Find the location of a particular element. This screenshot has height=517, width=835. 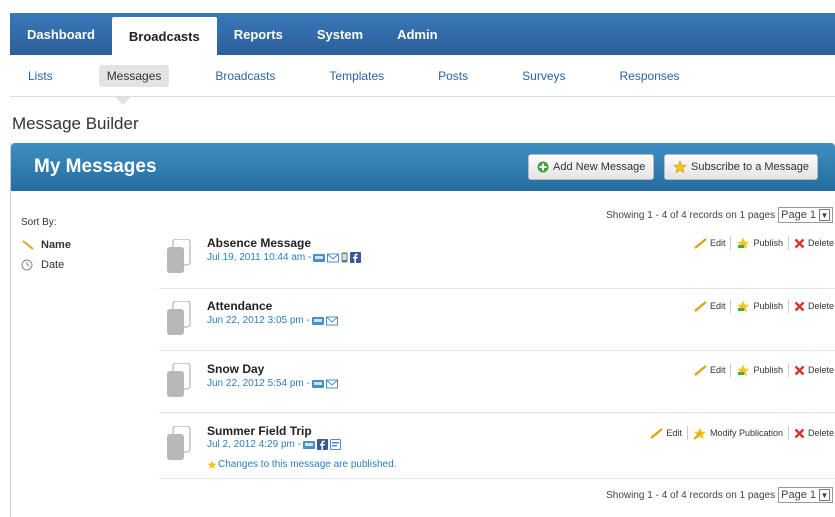

page-title: Message Builder is located at coordinates (75, 123).